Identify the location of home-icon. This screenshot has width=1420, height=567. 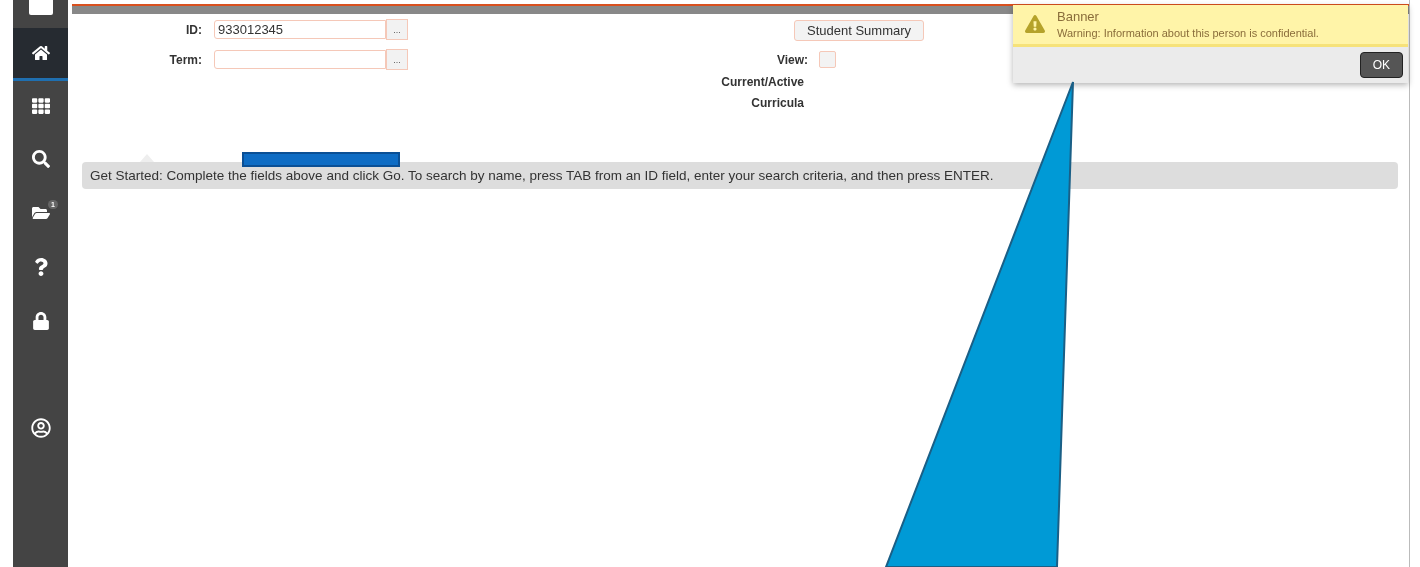
(40, 53).